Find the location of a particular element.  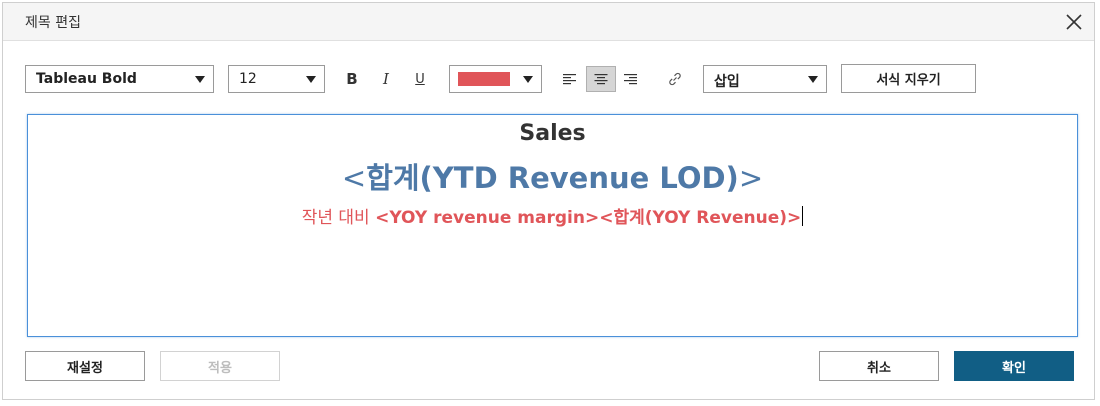

field-close-bracket: > is located at coordinates (751, 178).